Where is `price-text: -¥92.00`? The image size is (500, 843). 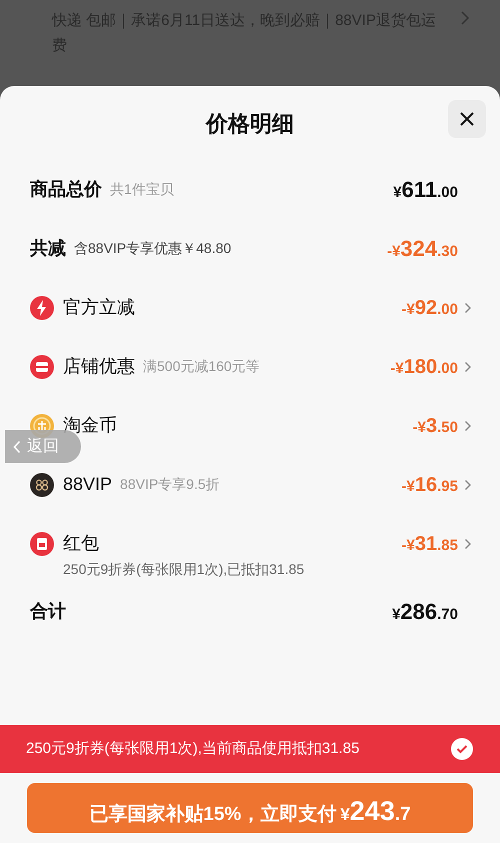 price-text: -¥92.00 is located at coordinates (430, 308).